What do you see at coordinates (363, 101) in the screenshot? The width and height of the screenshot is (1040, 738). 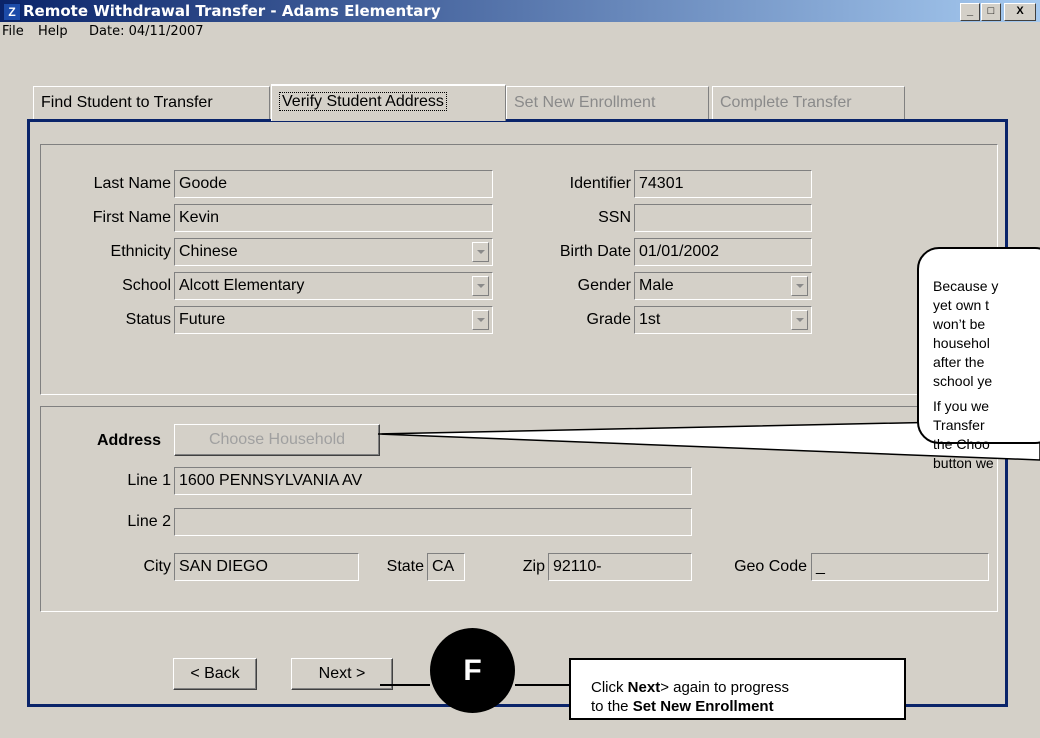 I see `tab-label: Verify Student Address` at bounding box center [363, 101].